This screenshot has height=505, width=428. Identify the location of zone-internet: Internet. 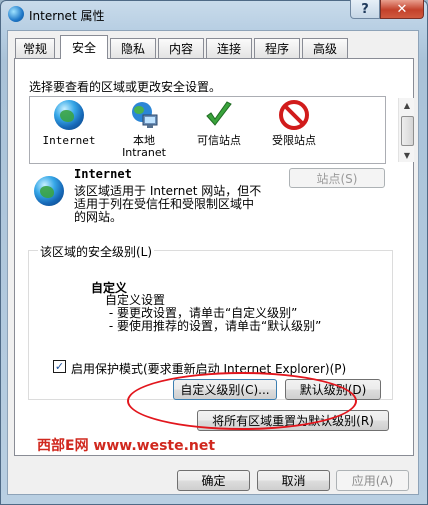
(69, 130).